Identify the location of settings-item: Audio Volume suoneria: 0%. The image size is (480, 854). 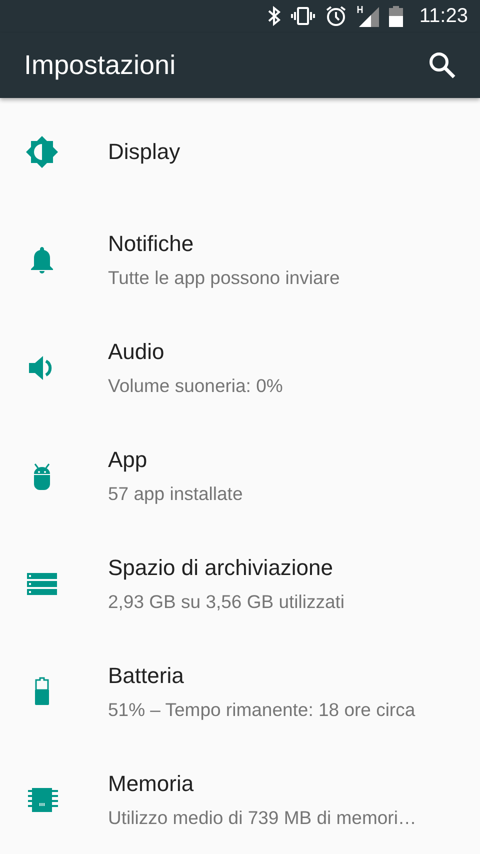
(240, 368).